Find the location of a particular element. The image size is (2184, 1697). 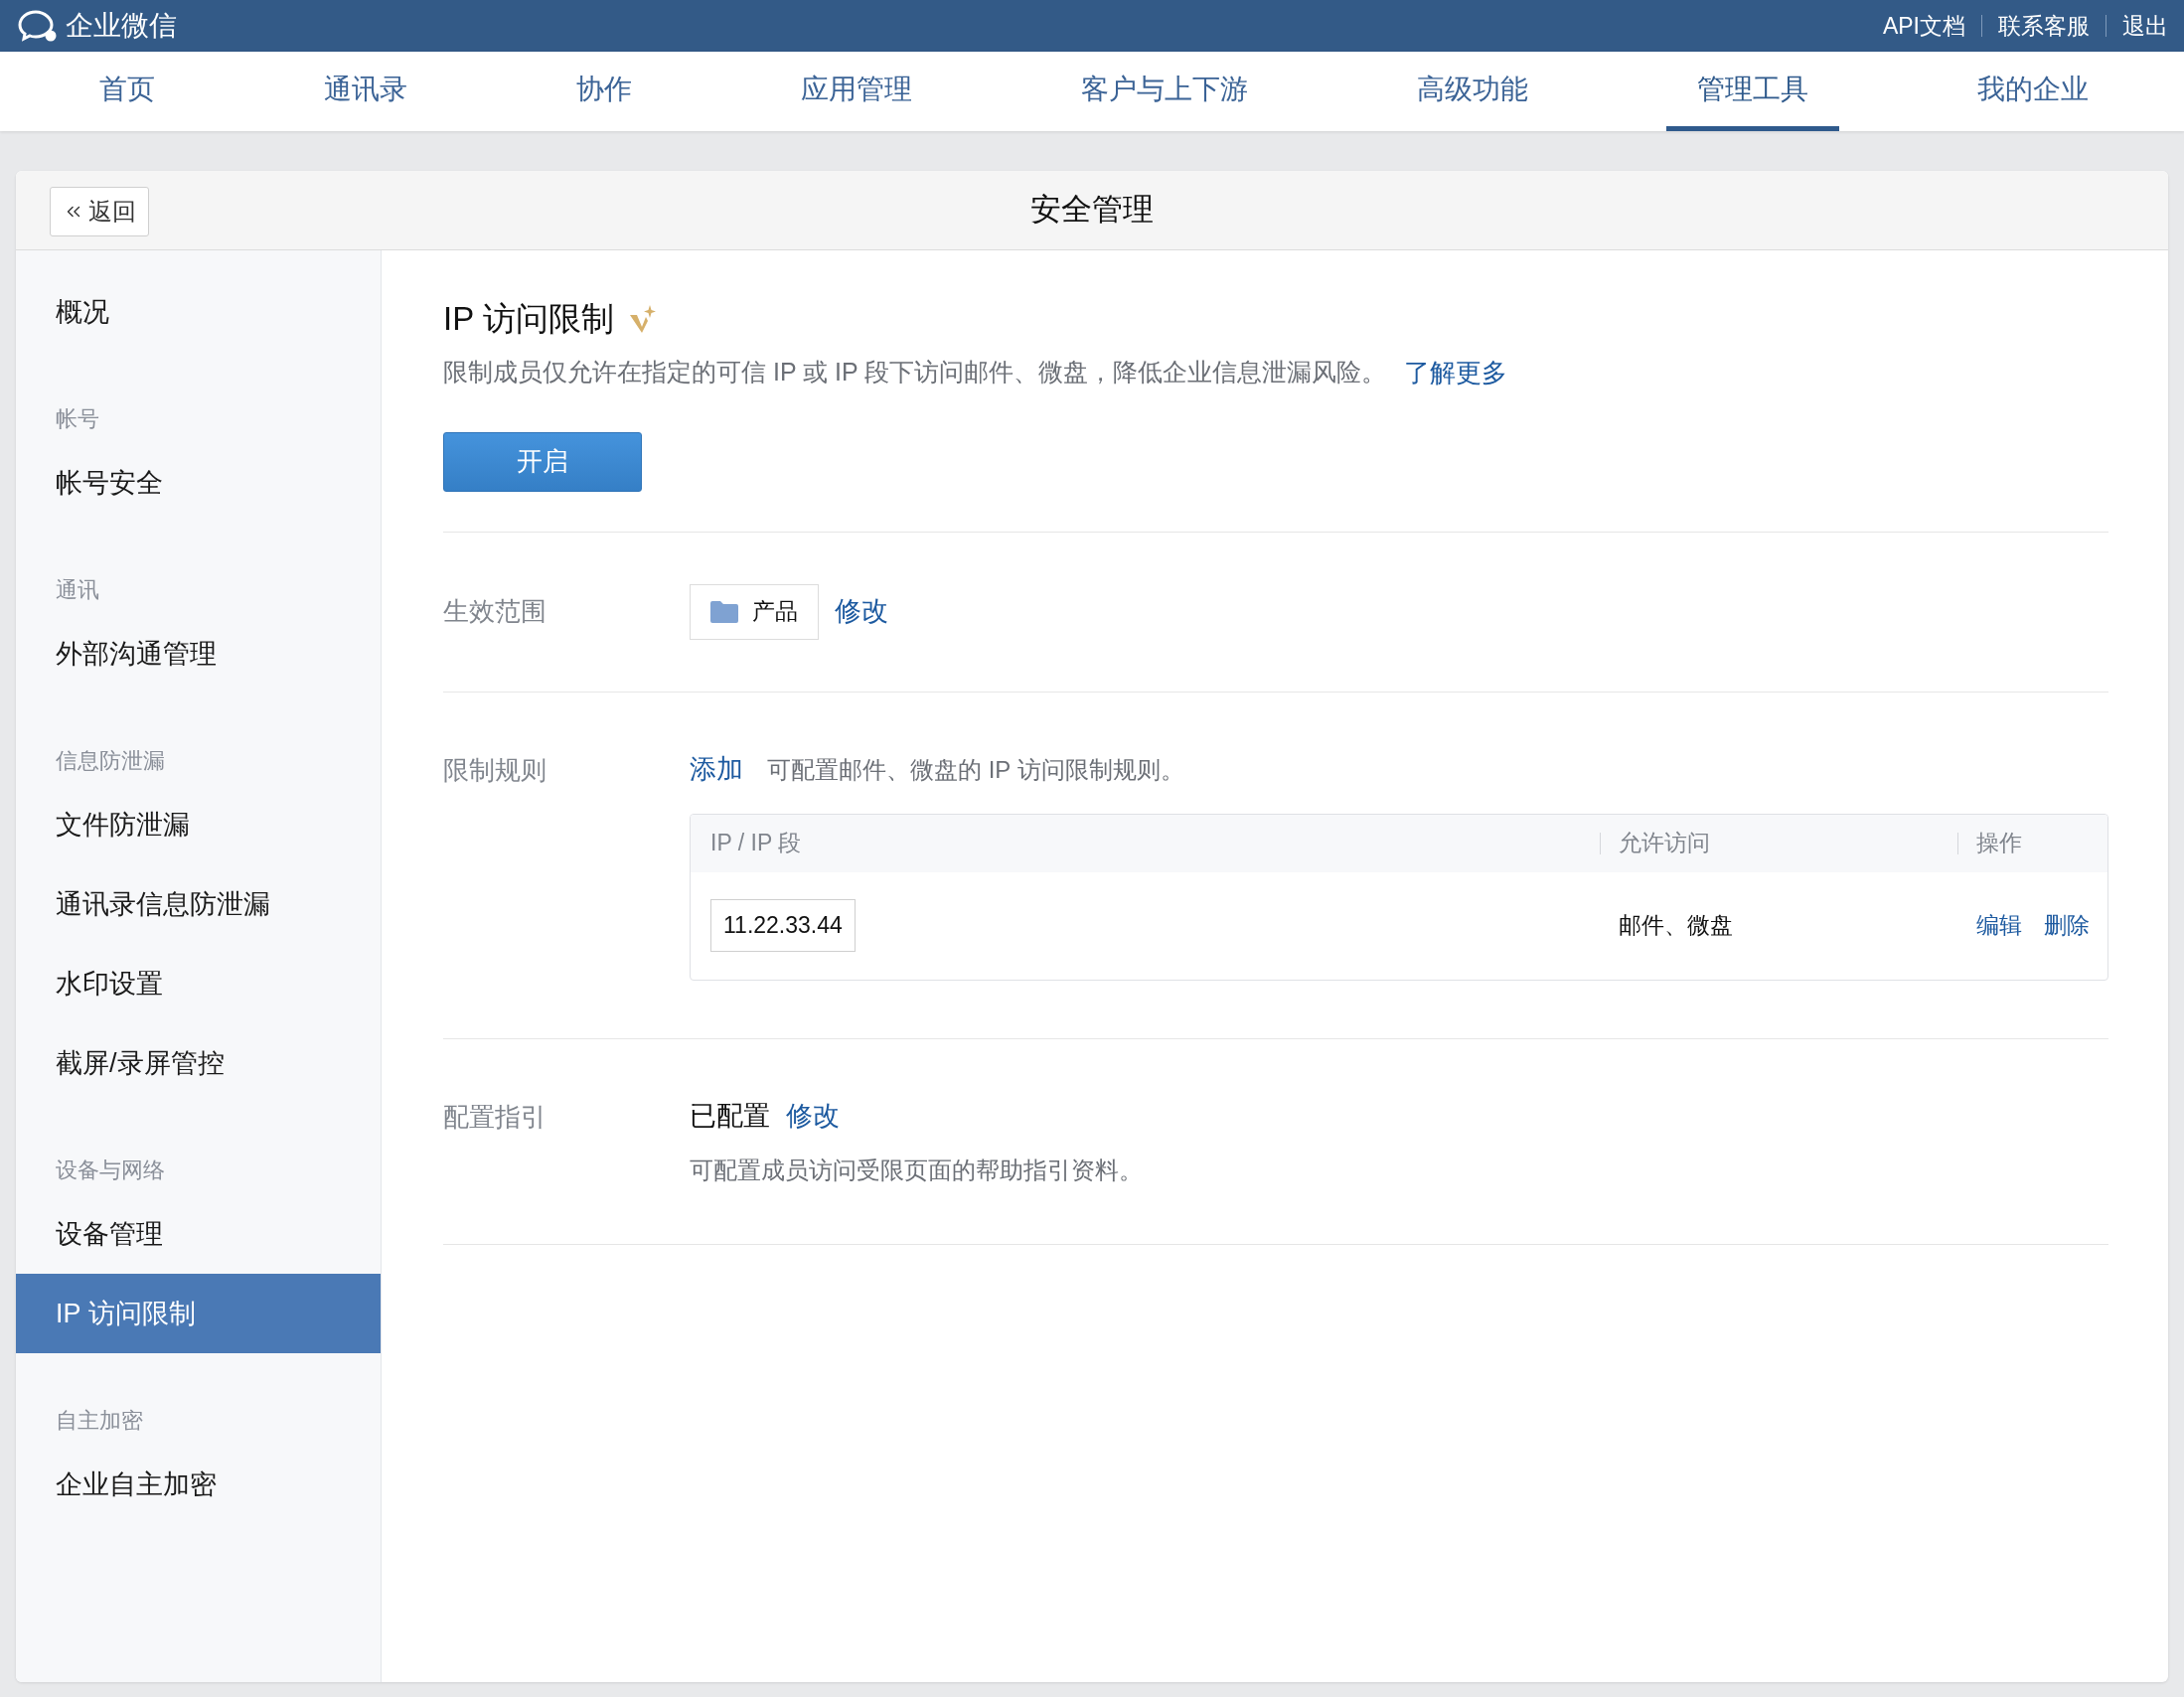

nav-tab: 管理工具 is located at coordinates (1752, 91).